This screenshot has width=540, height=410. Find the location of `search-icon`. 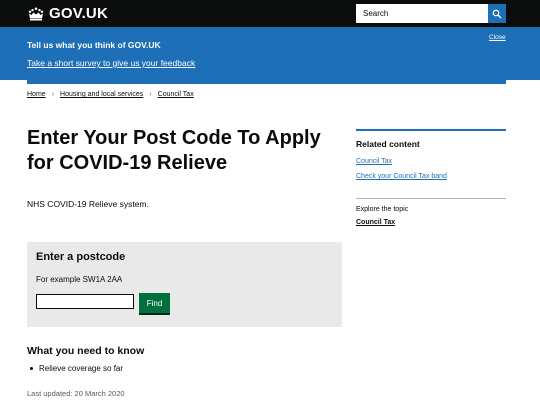

search-icon is located at coordinates (497, 13).